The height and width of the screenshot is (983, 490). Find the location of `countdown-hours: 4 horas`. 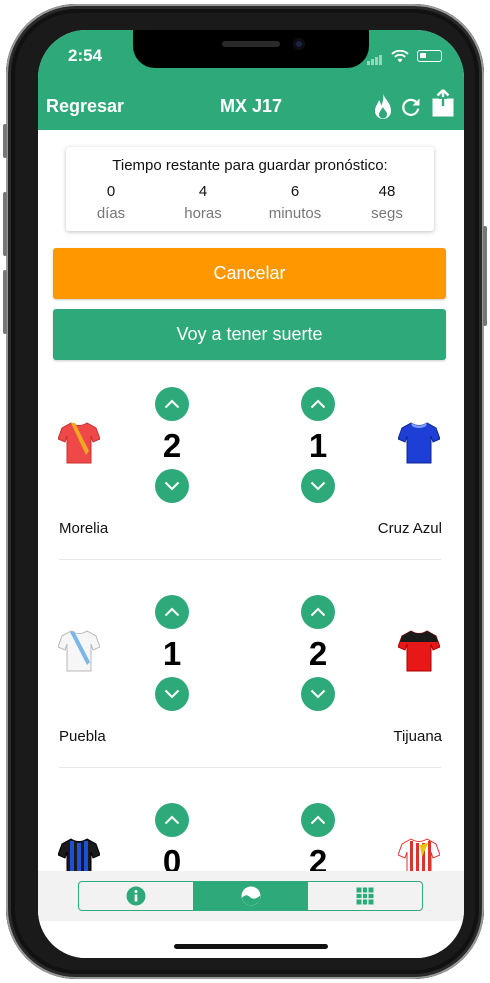

countdown-hours: 4 horas is located at coordinates (203, 202).